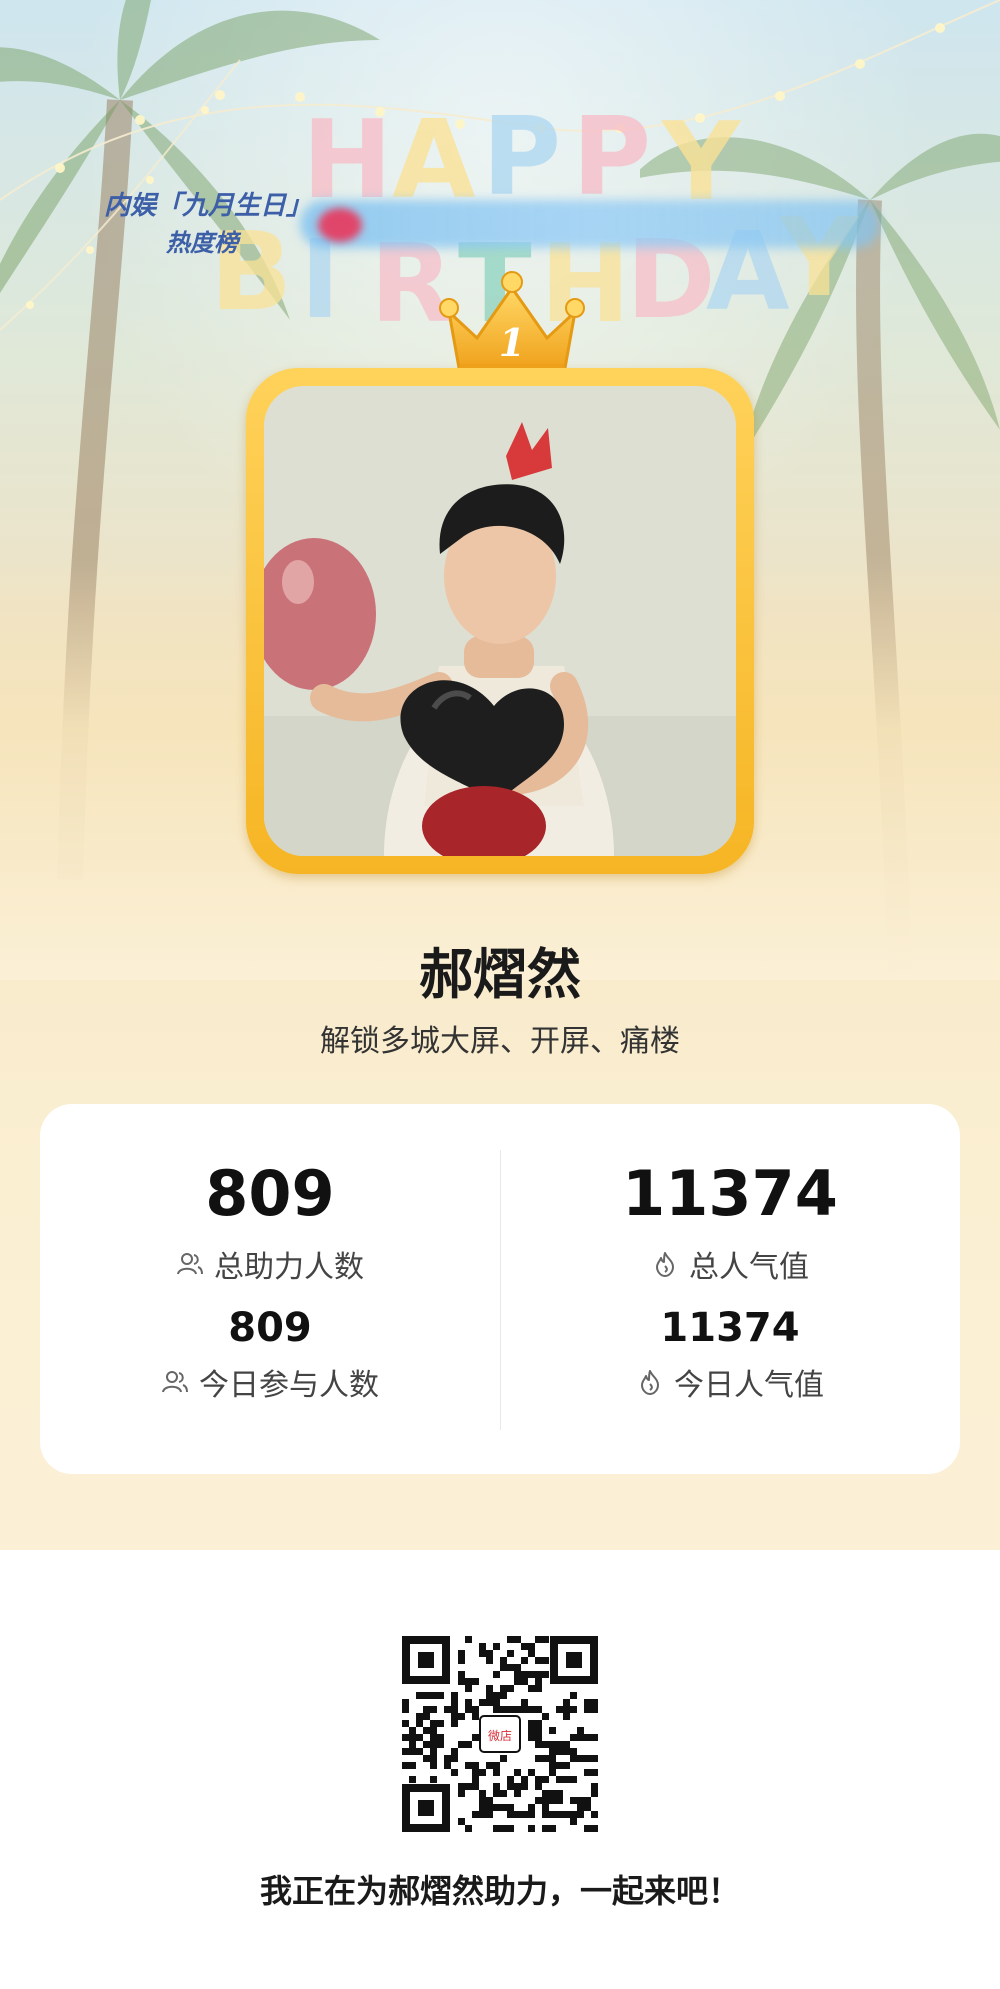 This screenshot has width=1000, height=1989. I want to click on today-popularity-label: 今日人气值, so click(749, 1385).